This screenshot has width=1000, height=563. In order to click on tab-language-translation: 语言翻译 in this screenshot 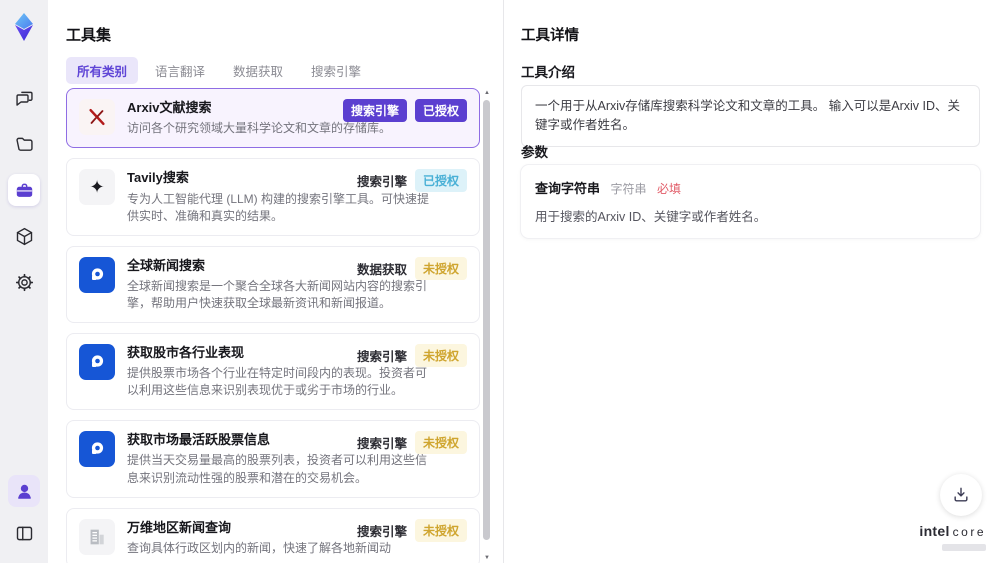, I will do `click(180, 70)`.